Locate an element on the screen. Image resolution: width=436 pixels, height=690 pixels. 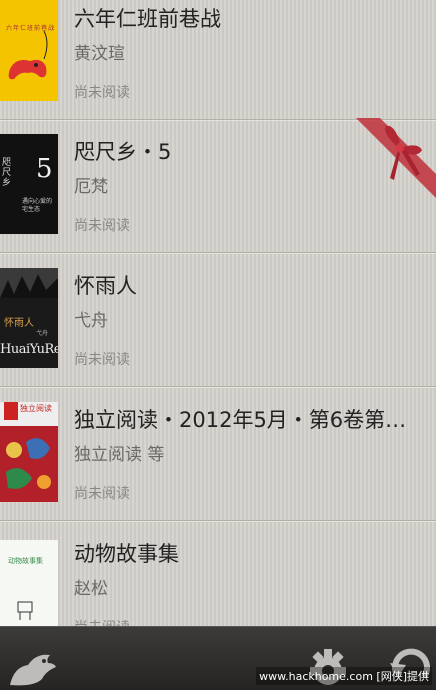
book-author: 赵松 is located at coordinates (91, 589).